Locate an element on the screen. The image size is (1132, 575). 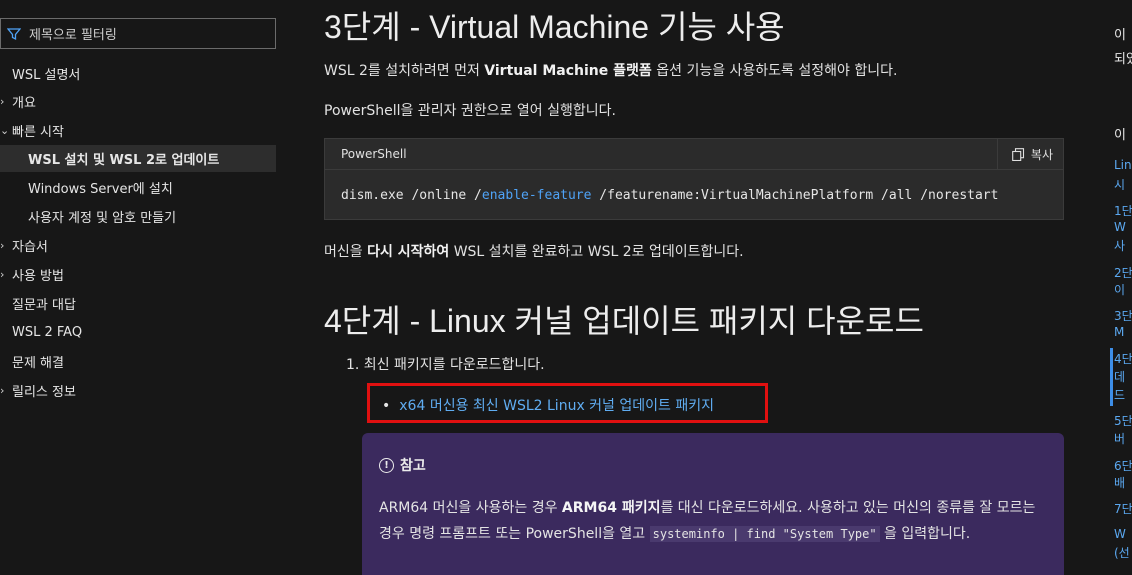
sidebar-item: WSL 2 FAQ is located at coordinates (138, 332).